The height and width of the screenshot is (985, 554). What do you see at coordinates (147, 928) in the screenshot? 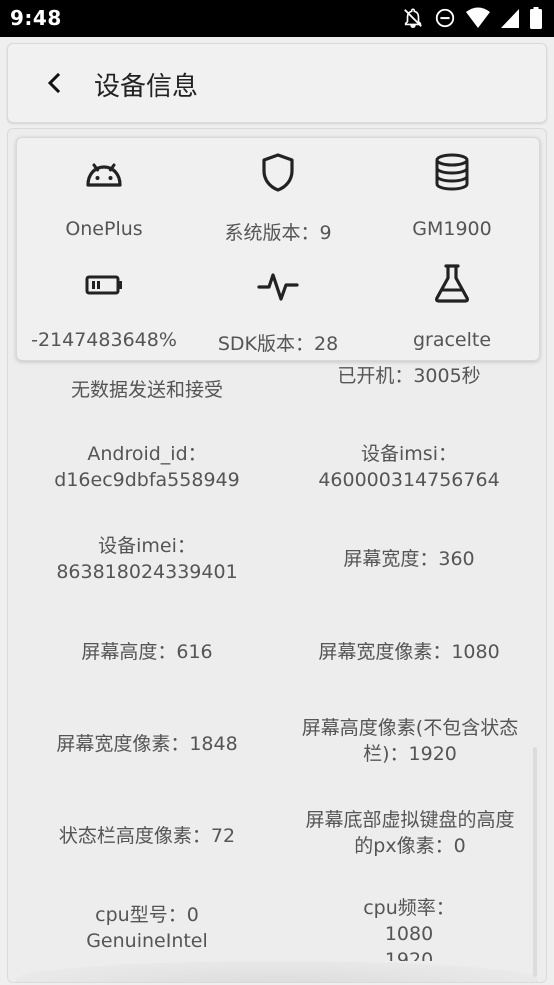
I see `cpu-model-info: cpu型号：0 GenuineIntel` at bounding box center [147, 928].